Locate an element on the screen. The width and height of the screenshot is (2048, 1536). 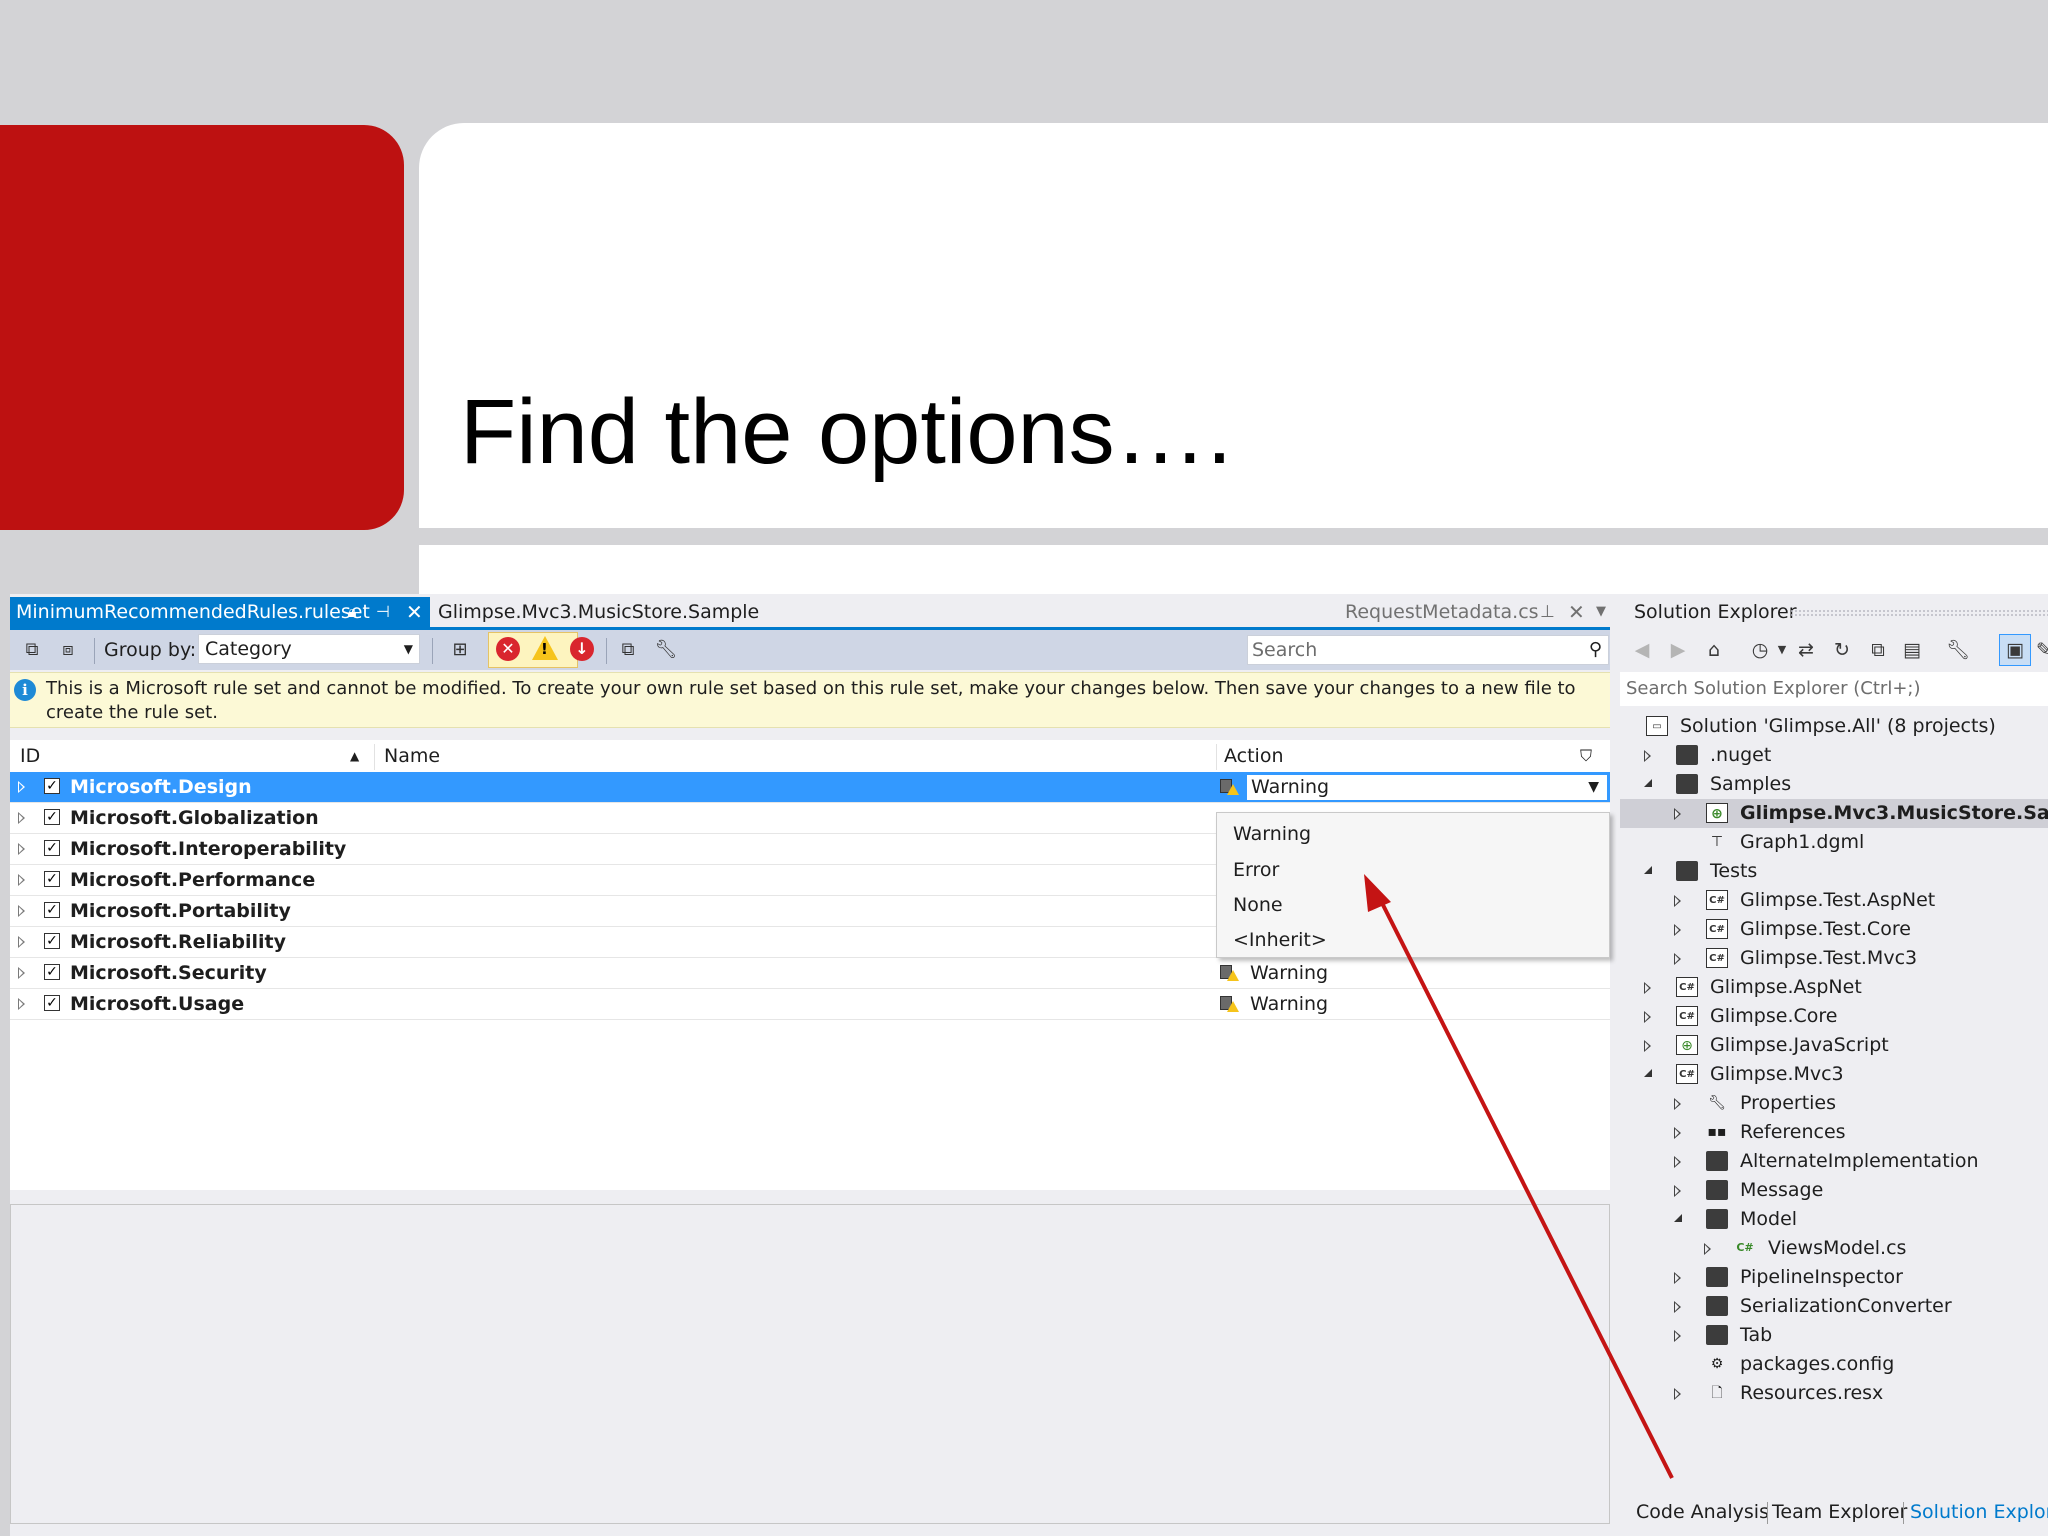
tab-ruleset: MinimumRecommendedRules.ruleset 🔒︎ ⊣ ✕ is located at coordinates (220, 612).